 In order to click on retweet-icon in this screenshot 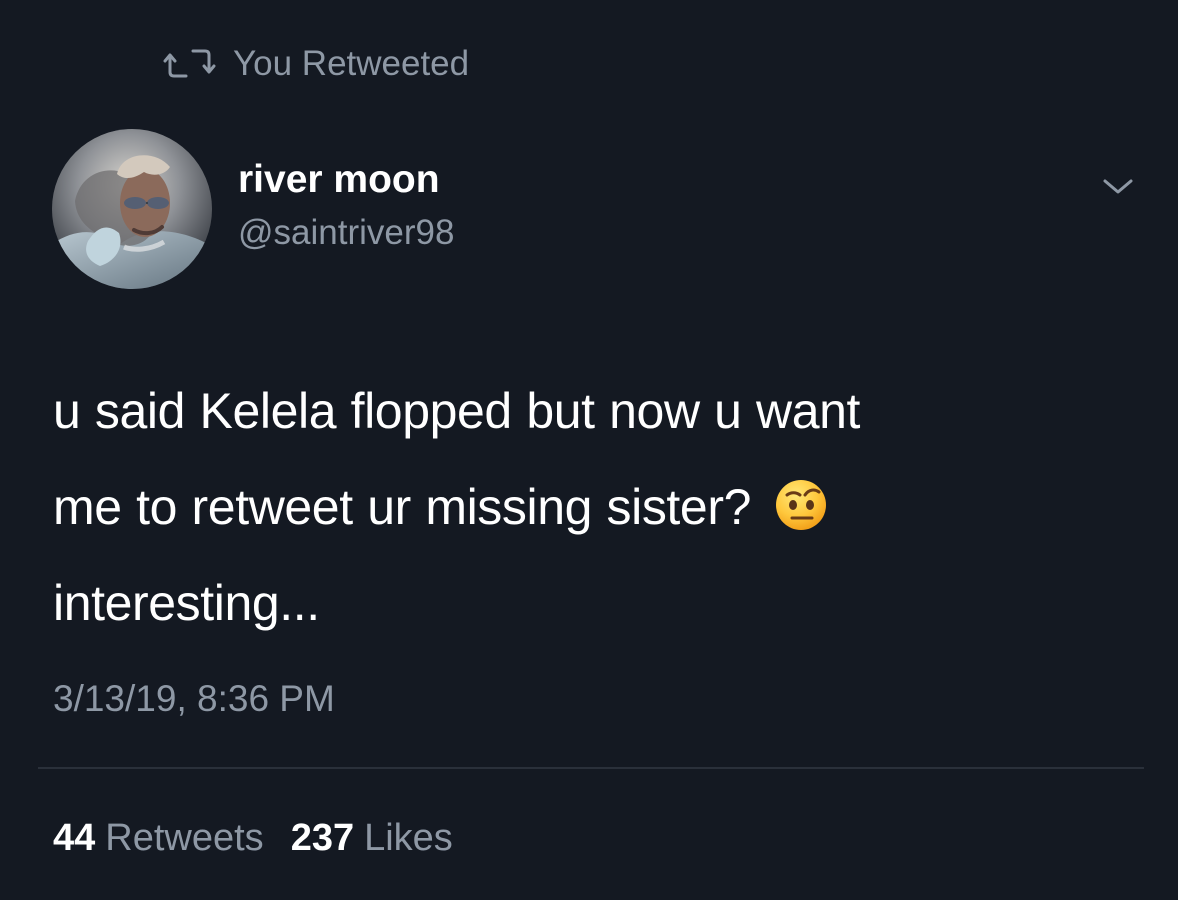, I will do `click(189, 63)`.